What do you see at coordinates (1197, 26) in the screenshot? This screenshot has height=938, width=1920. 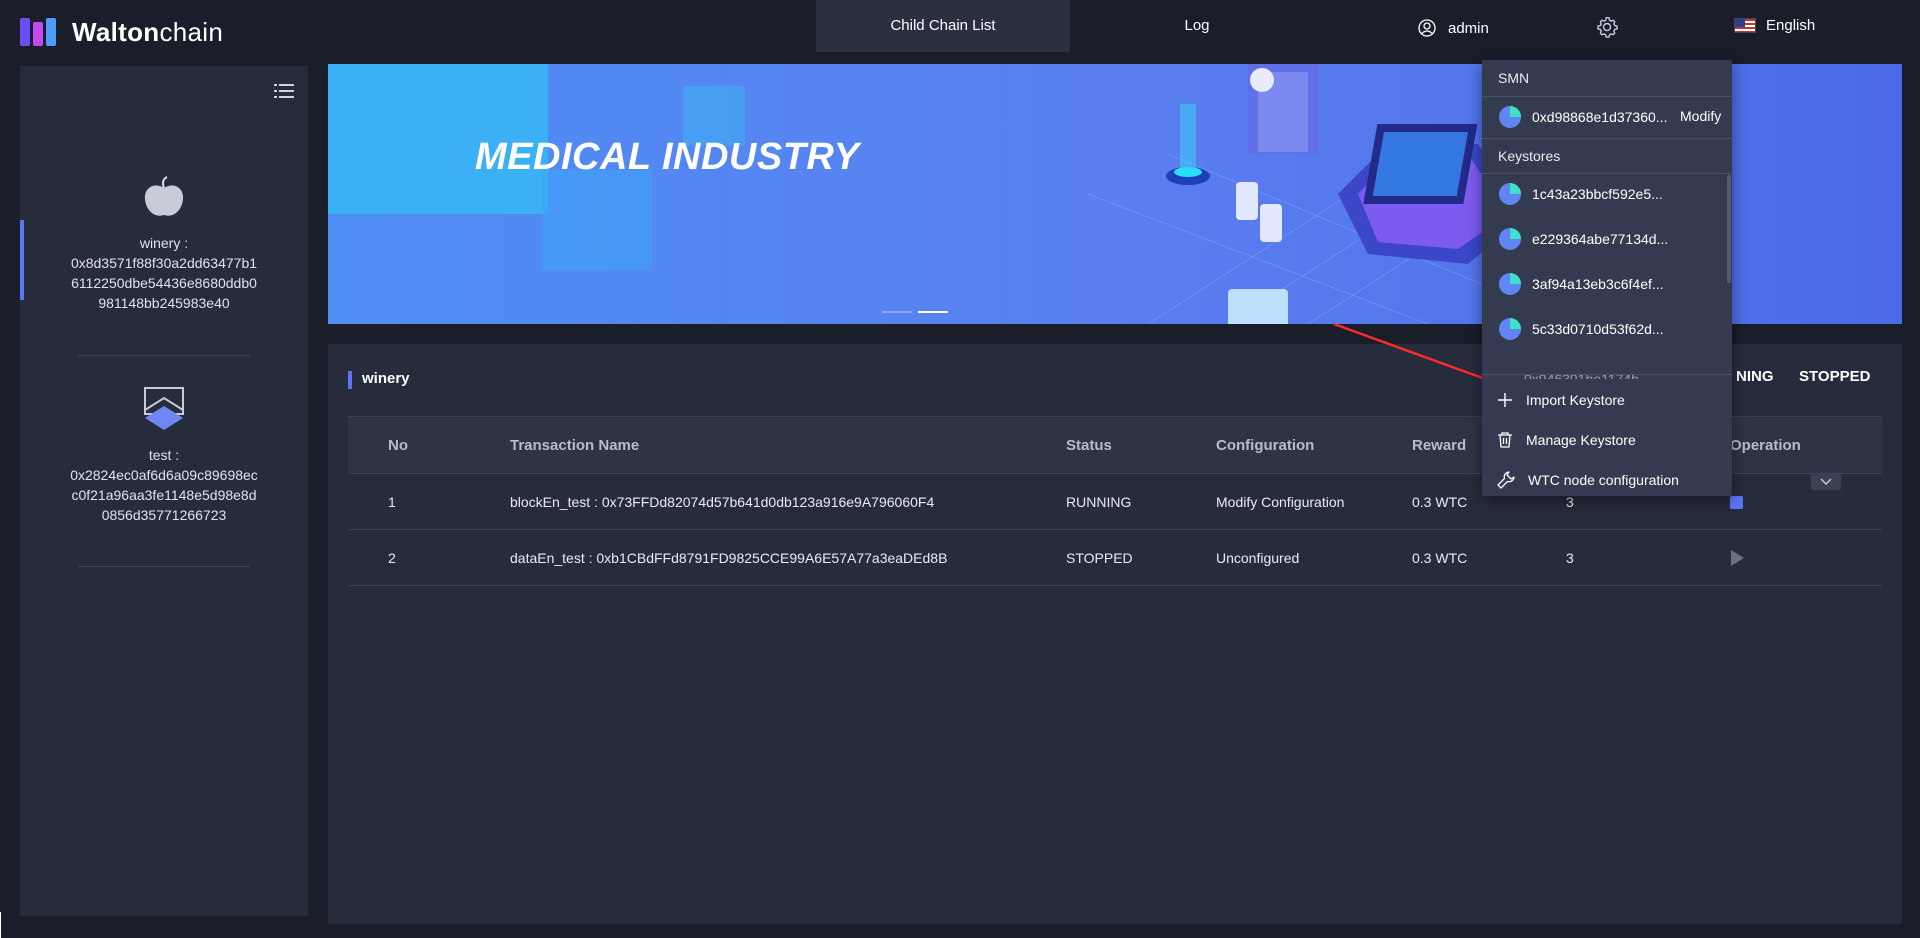 I see `tab-log: Log` at bounding box center [1197, 26].